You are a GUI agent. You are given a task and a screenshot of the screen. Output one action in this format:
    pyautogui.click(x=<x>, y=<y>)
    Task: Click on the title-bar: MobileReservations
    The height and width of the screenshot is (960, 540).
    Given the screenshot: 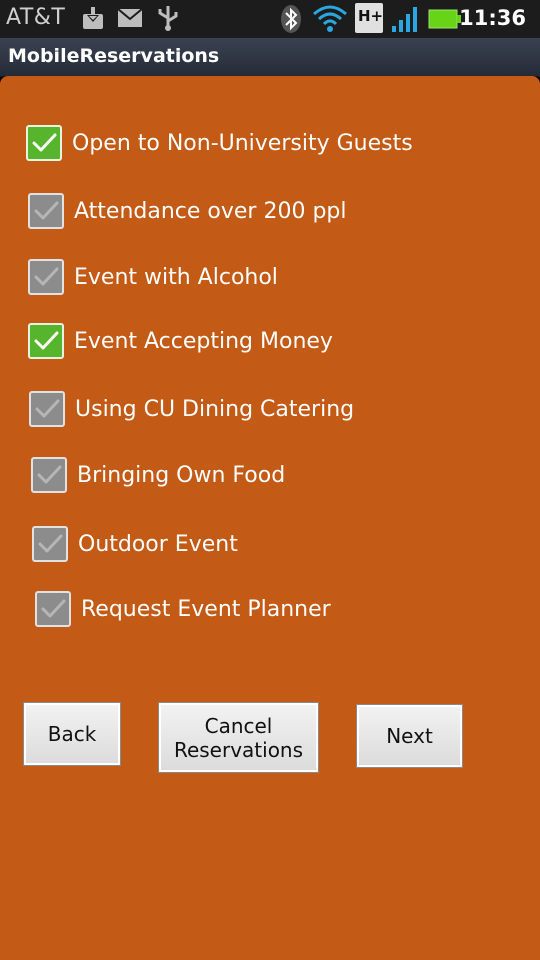 What is the action you would take?
    pyautogui.click(x=270, y=57)
    